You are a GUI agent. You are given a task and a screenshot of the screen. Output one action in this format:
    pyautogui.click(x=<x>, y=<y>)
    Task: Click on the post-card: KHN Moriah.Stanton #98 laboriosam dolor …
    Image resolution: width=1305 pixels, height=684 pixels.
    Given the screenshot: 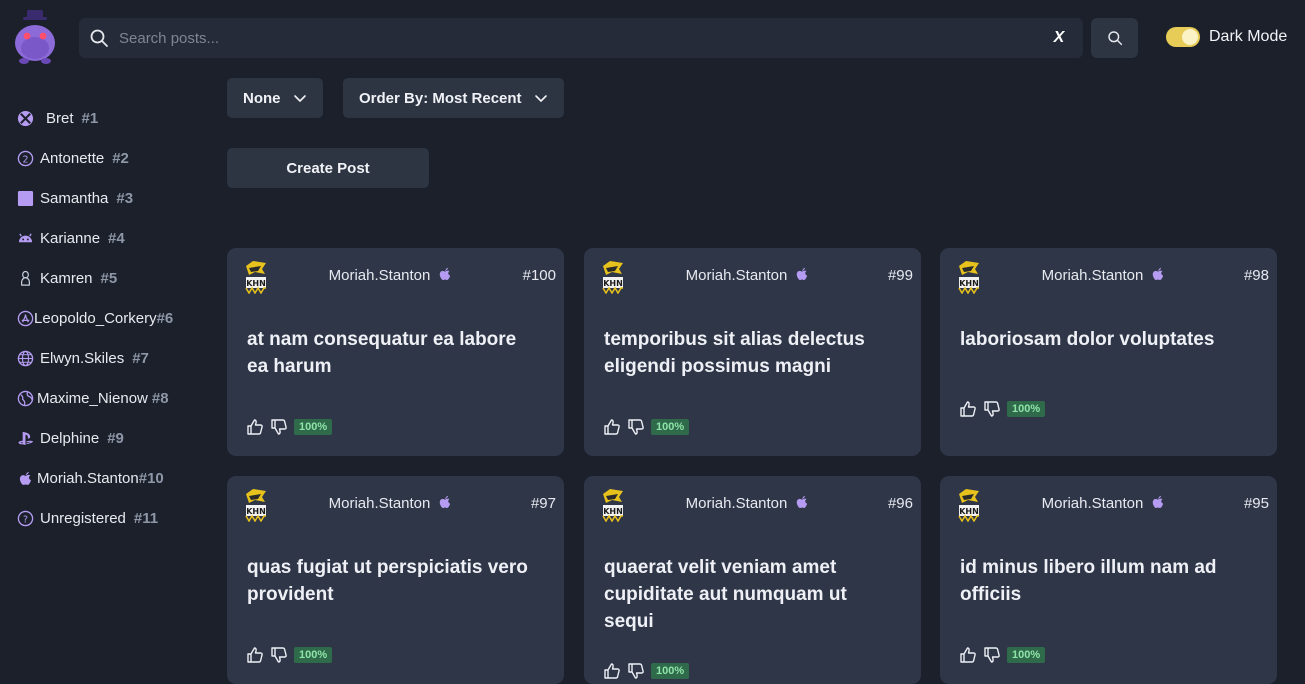 What is the action you would take?
    pyautogui.click(x=1108, y=352)
    